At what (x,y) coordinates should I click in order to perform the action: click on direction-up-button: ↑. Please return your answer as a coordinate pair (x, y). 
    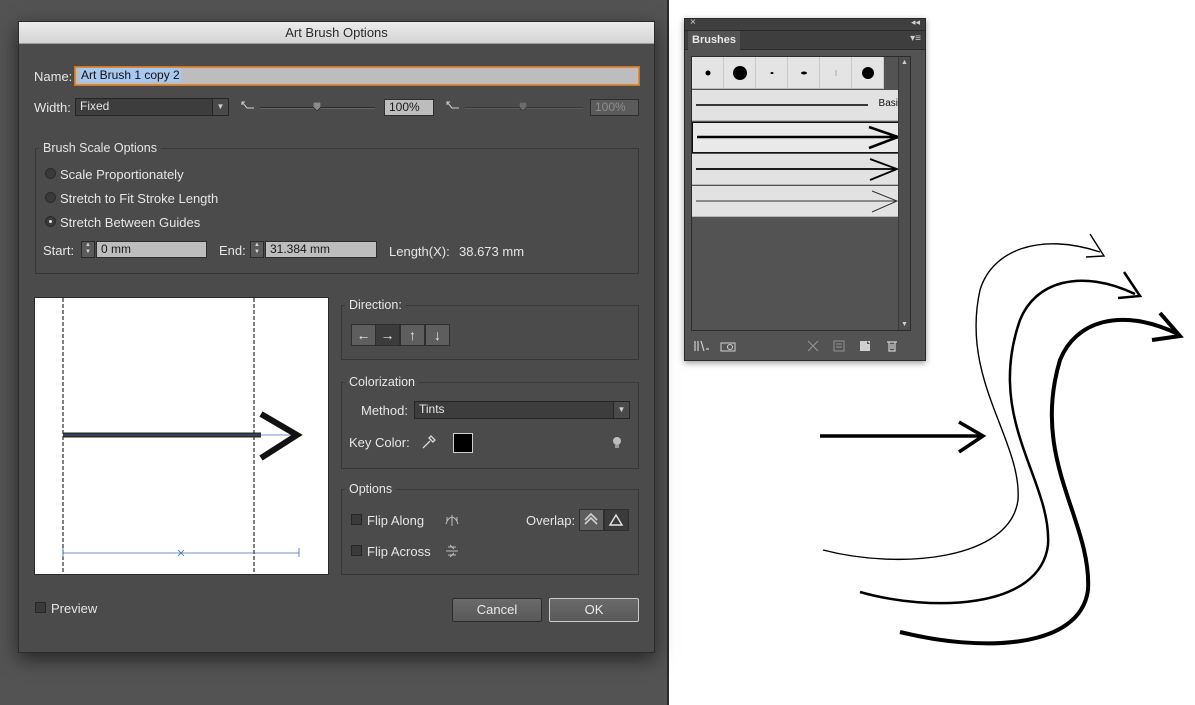
    Looking at the image, I should click on (412, 335).